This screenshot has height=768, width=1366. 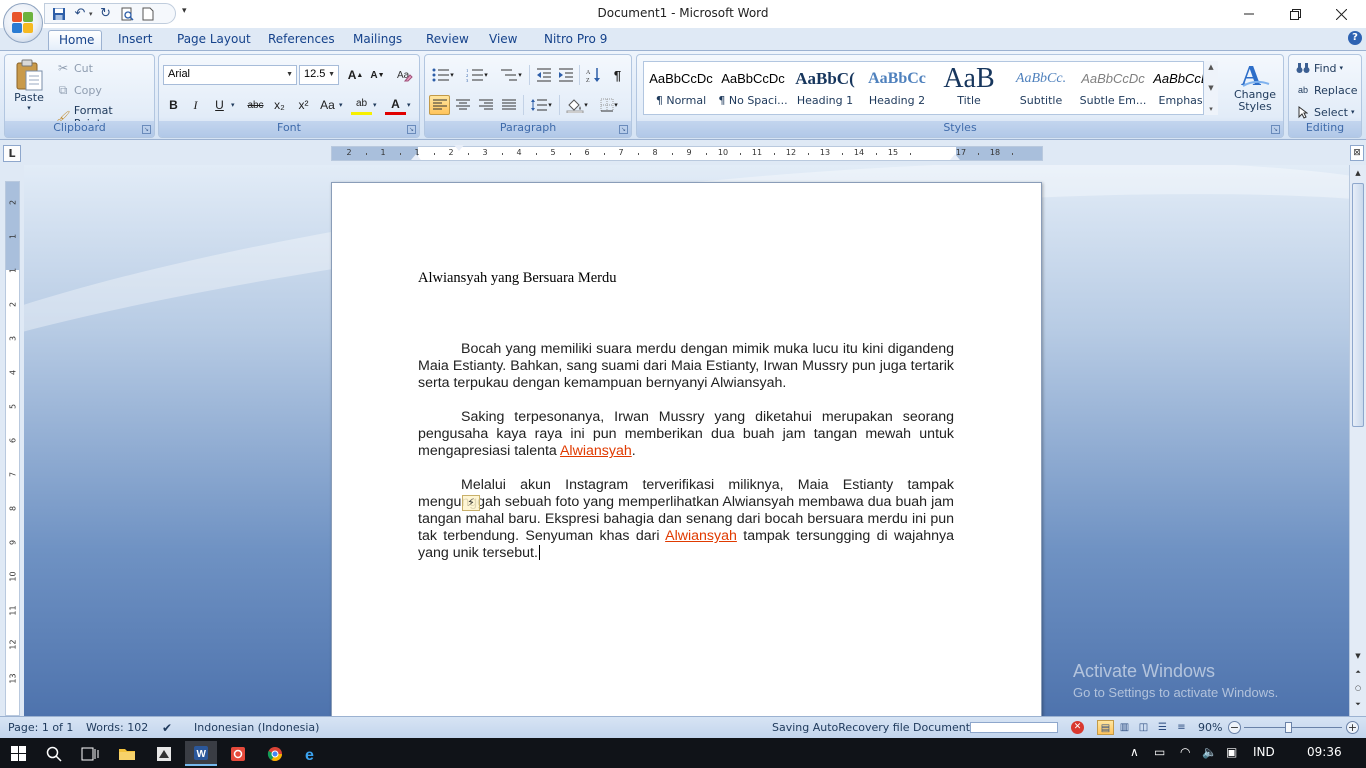 I want to click on copy-button: ⧉ Copy, so click(x=78, y=90).